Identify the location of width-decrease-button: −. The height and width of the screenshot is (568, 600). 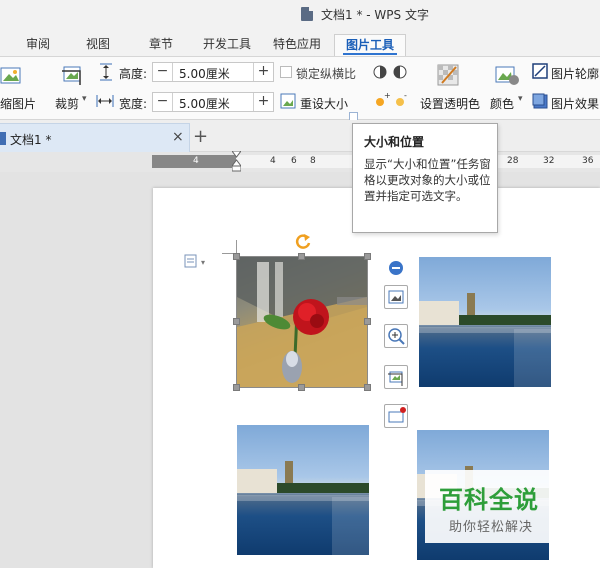
(163, 102).